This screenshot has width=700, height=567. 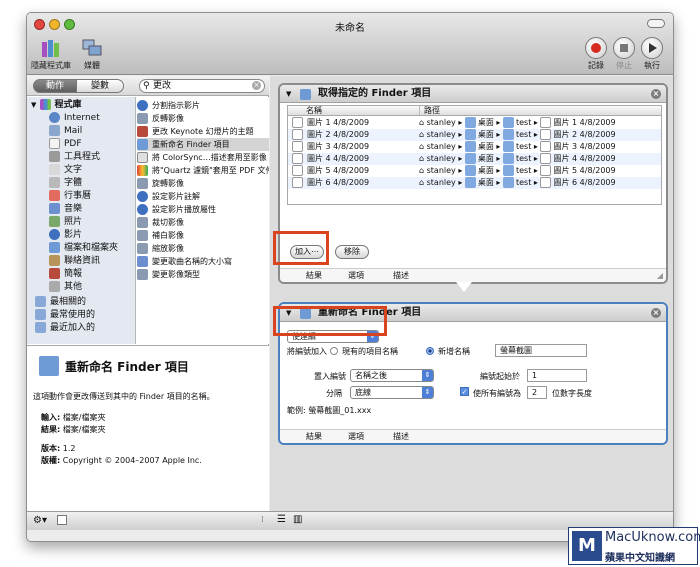 What do you see at coordinates (203, 105) in the screenshot?
I see `action-item: 分割指示影片` at bounding box center [203, 105].